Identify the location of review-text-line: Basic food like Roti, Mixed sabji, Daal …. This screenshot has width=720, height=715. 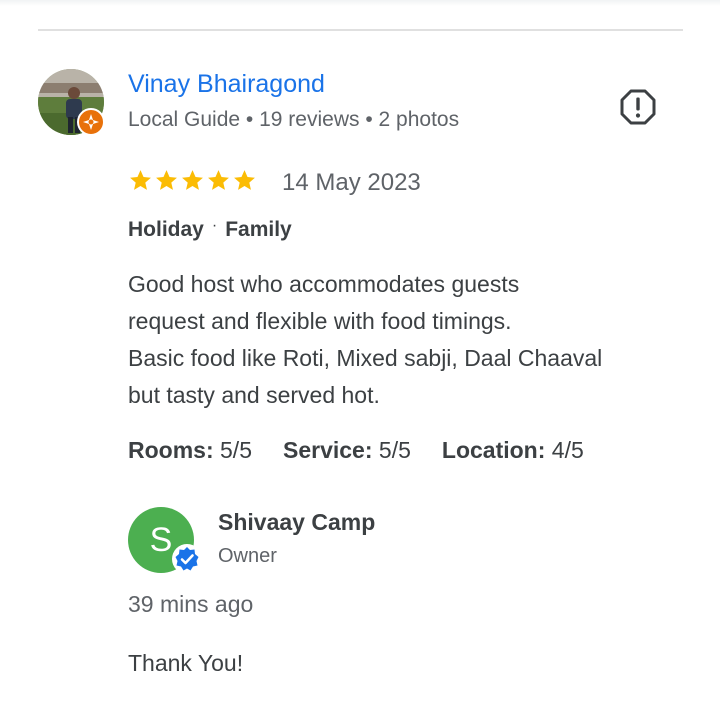
(365, 358).